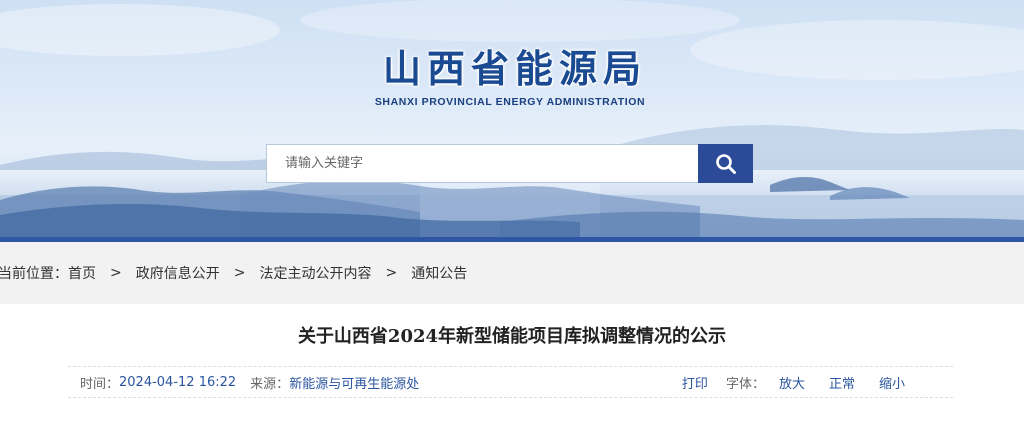 Image resolution: width=1024 pixels, height=425 pixels. I want to click on print-link: 打印, so click(695, 382).